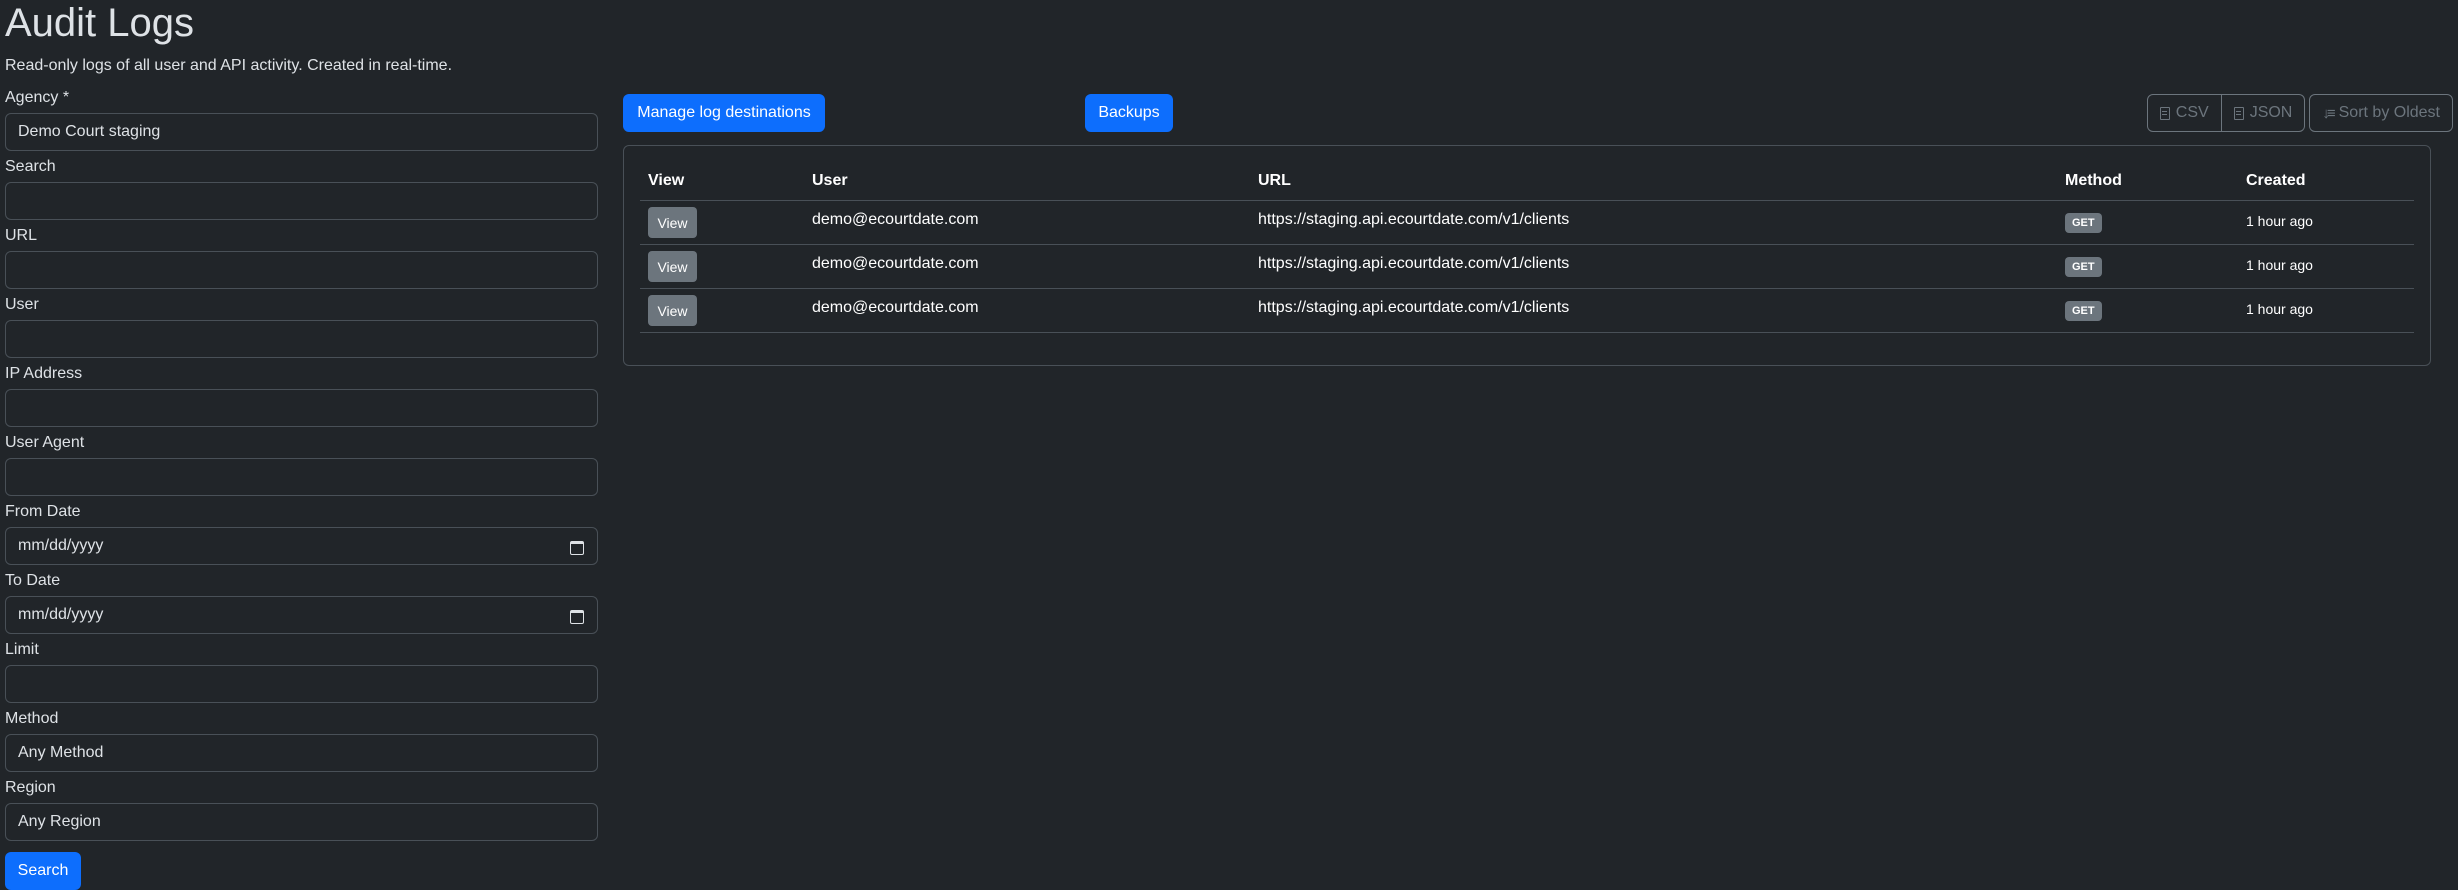  Describe the element at coordinates (1653, 181) in the screenshot. I see `header-url: URL` at that location.